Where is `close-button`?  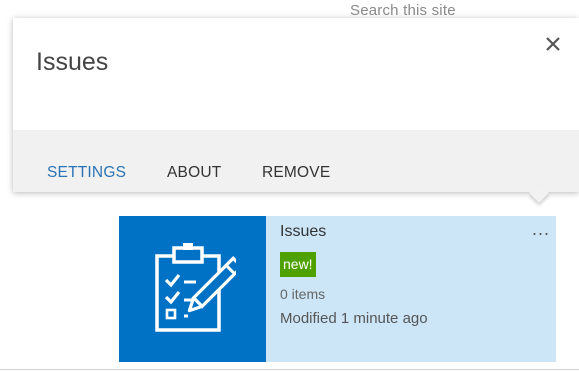
close-button is located at coordinates (553, 44).